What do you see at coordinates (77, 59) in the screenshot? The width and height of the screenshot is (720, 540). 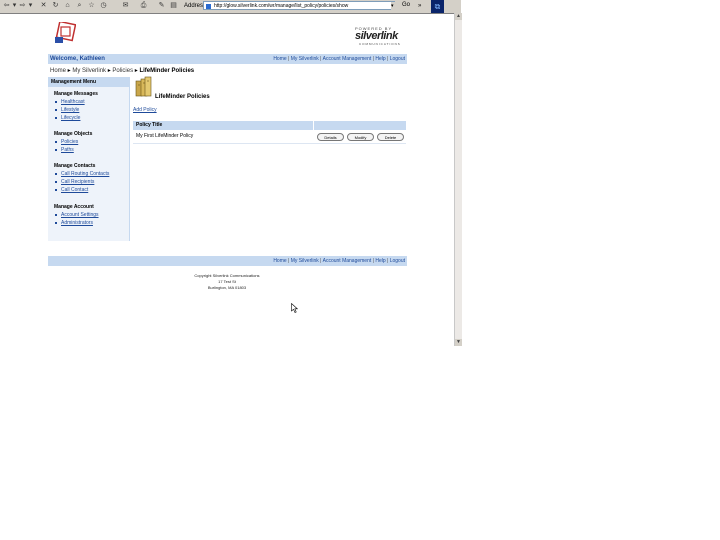 I see `welcome-text: Welcome, Kathleen` at bounding box center [77, 59].